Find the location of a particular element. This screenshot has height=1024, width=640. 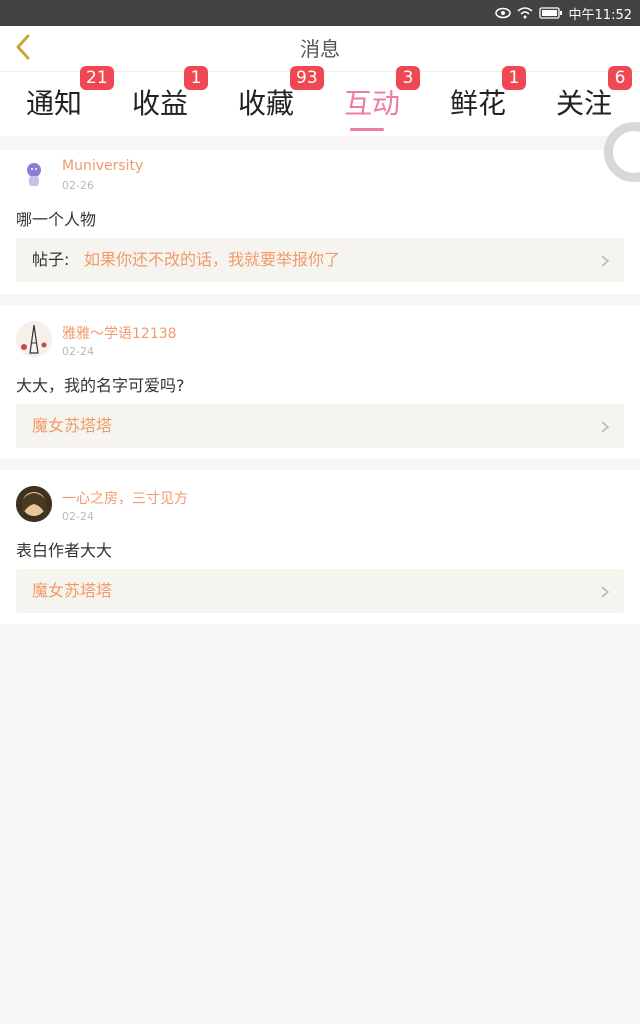

username: 一心之房，三寸见方 is located at coordinates (125, 498).